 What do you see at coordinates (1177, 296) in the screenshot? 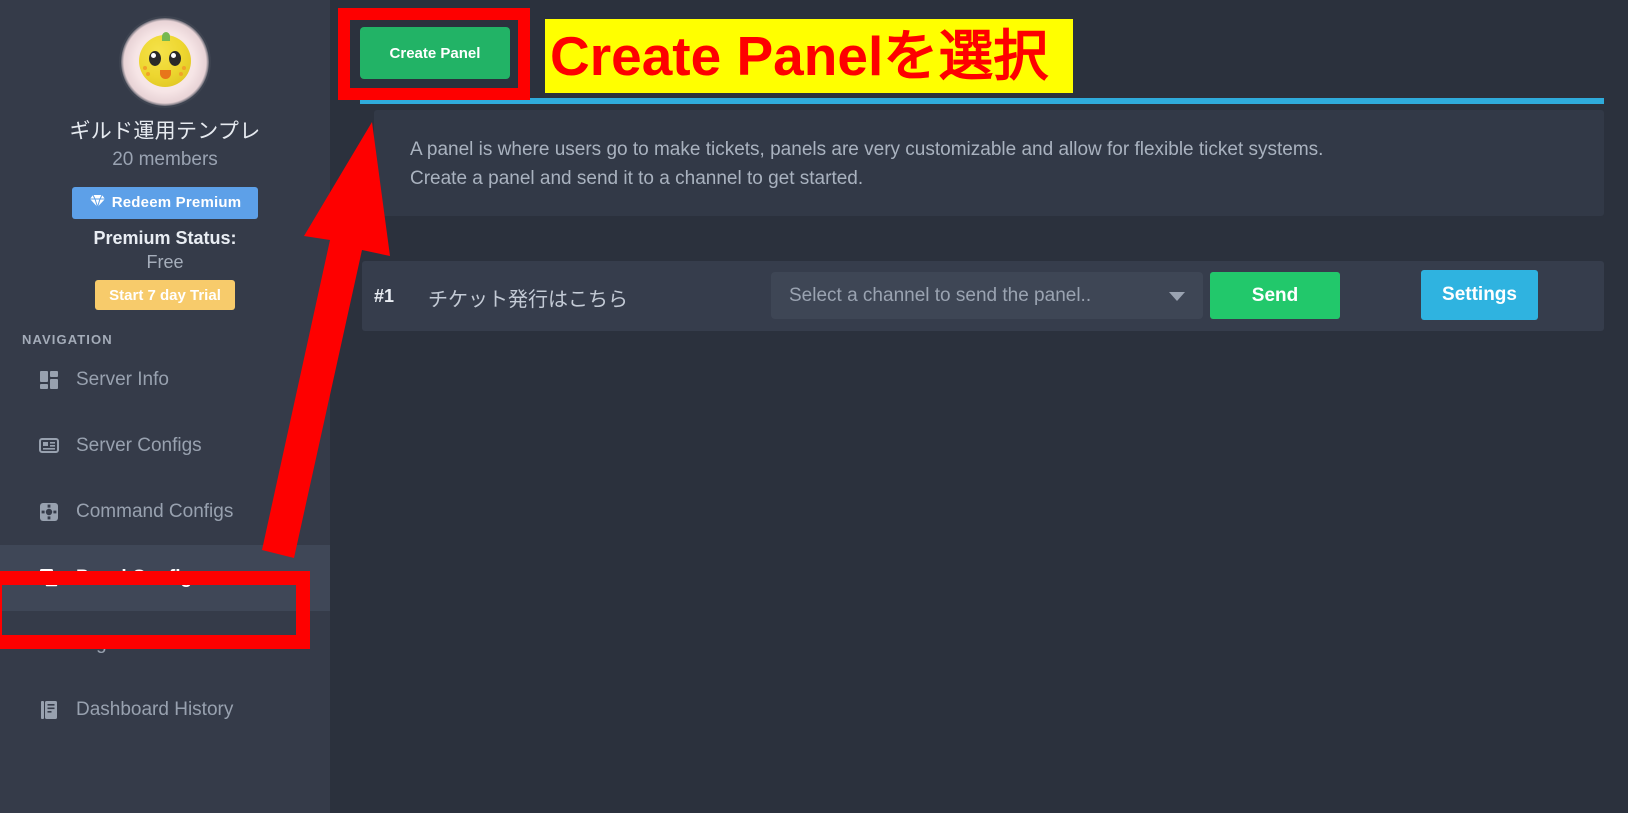
I see `chevron-down-icon` at bounding box center [1177, 296].